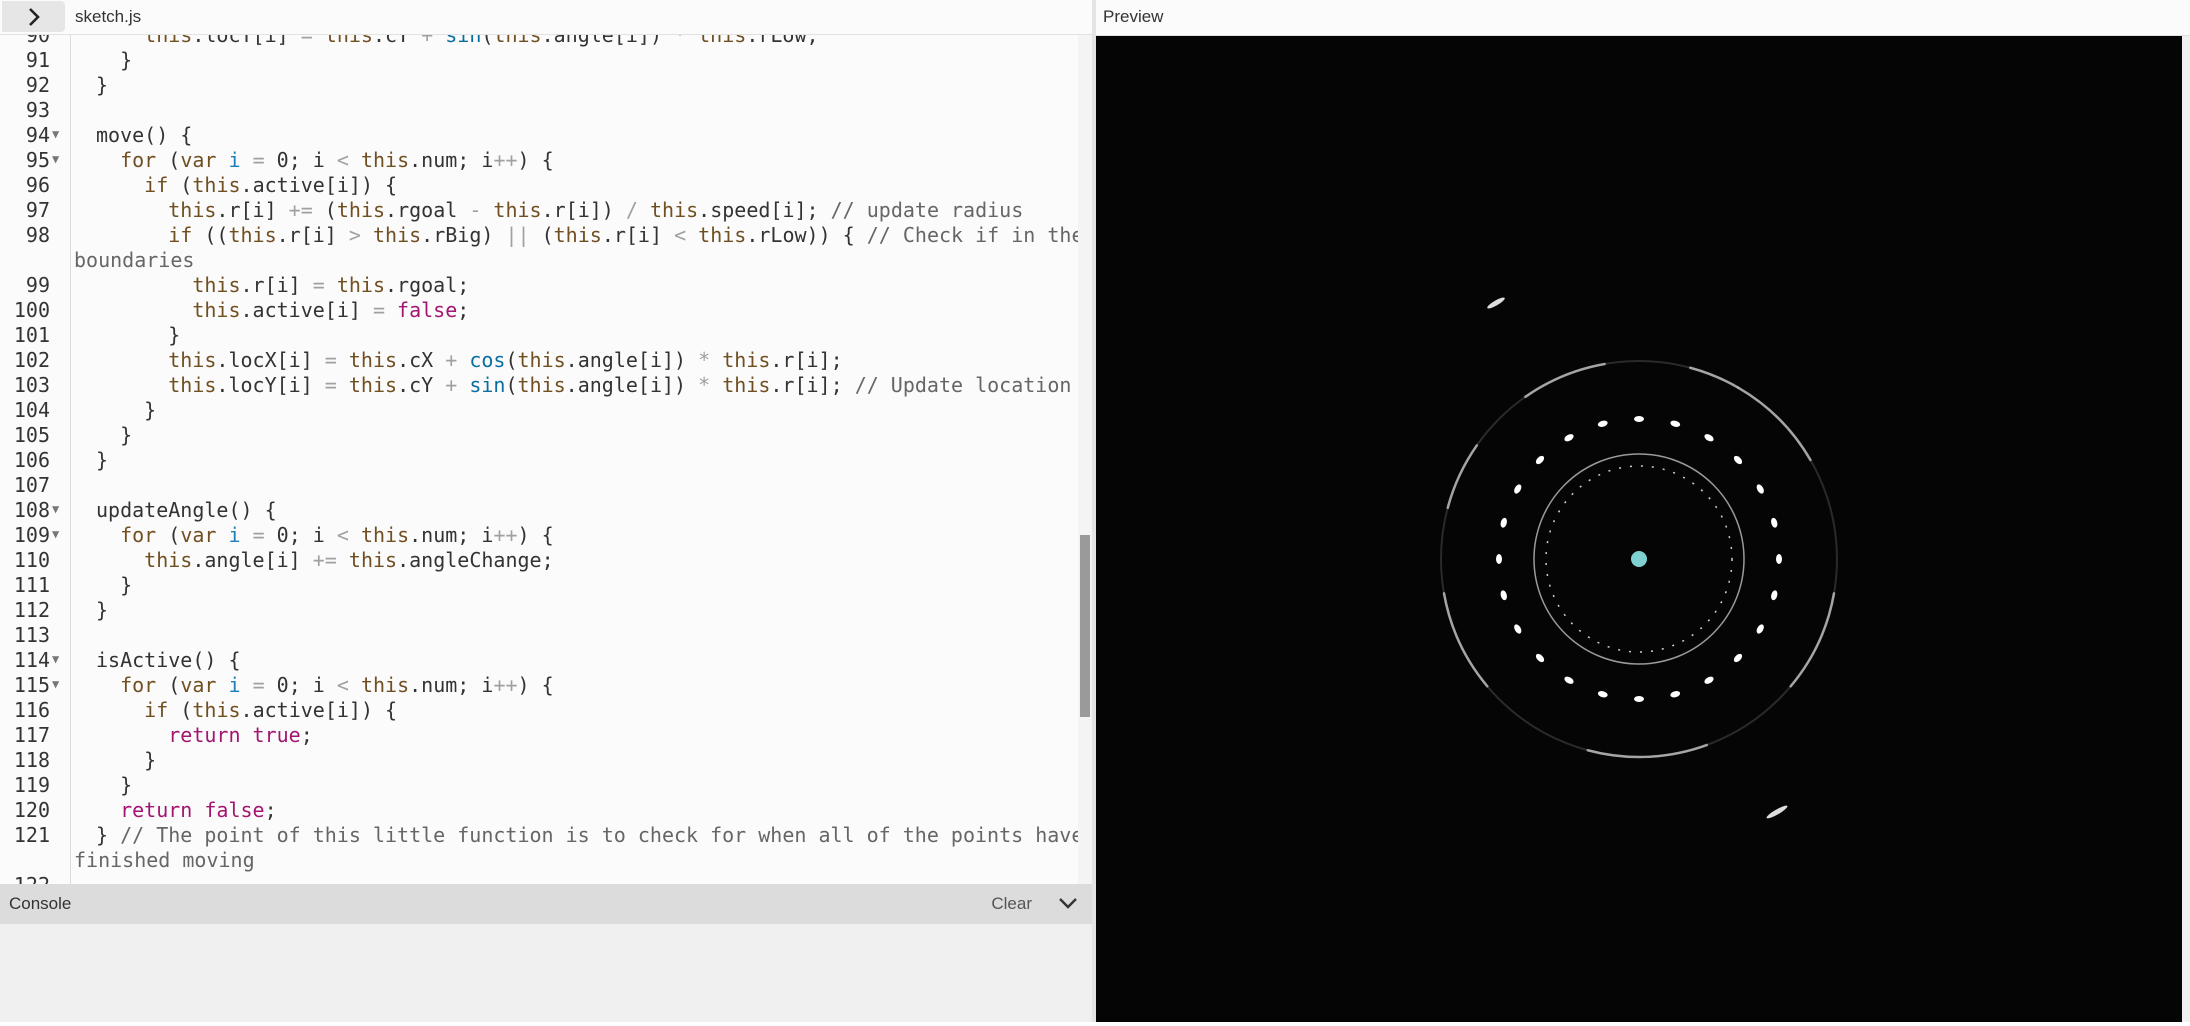 Image resolution: width=2190 pixels, height=1026 pixels. I want to click on preview-header: Preview, so click(1643, 18).